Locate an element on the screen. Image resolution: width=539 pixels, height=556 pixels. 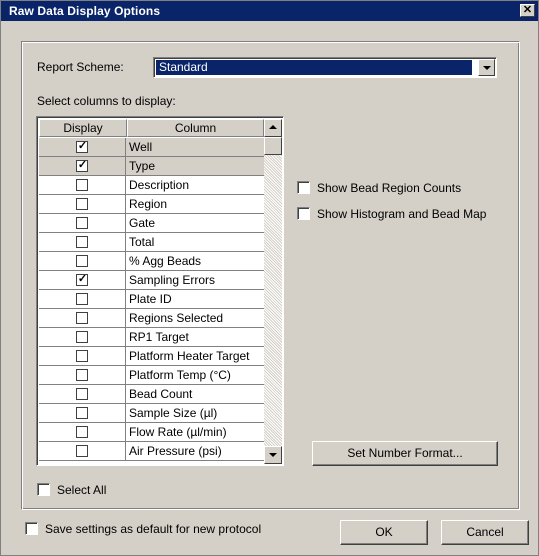
column-name-cell: Plate ID is located at coordinates (195, 299).